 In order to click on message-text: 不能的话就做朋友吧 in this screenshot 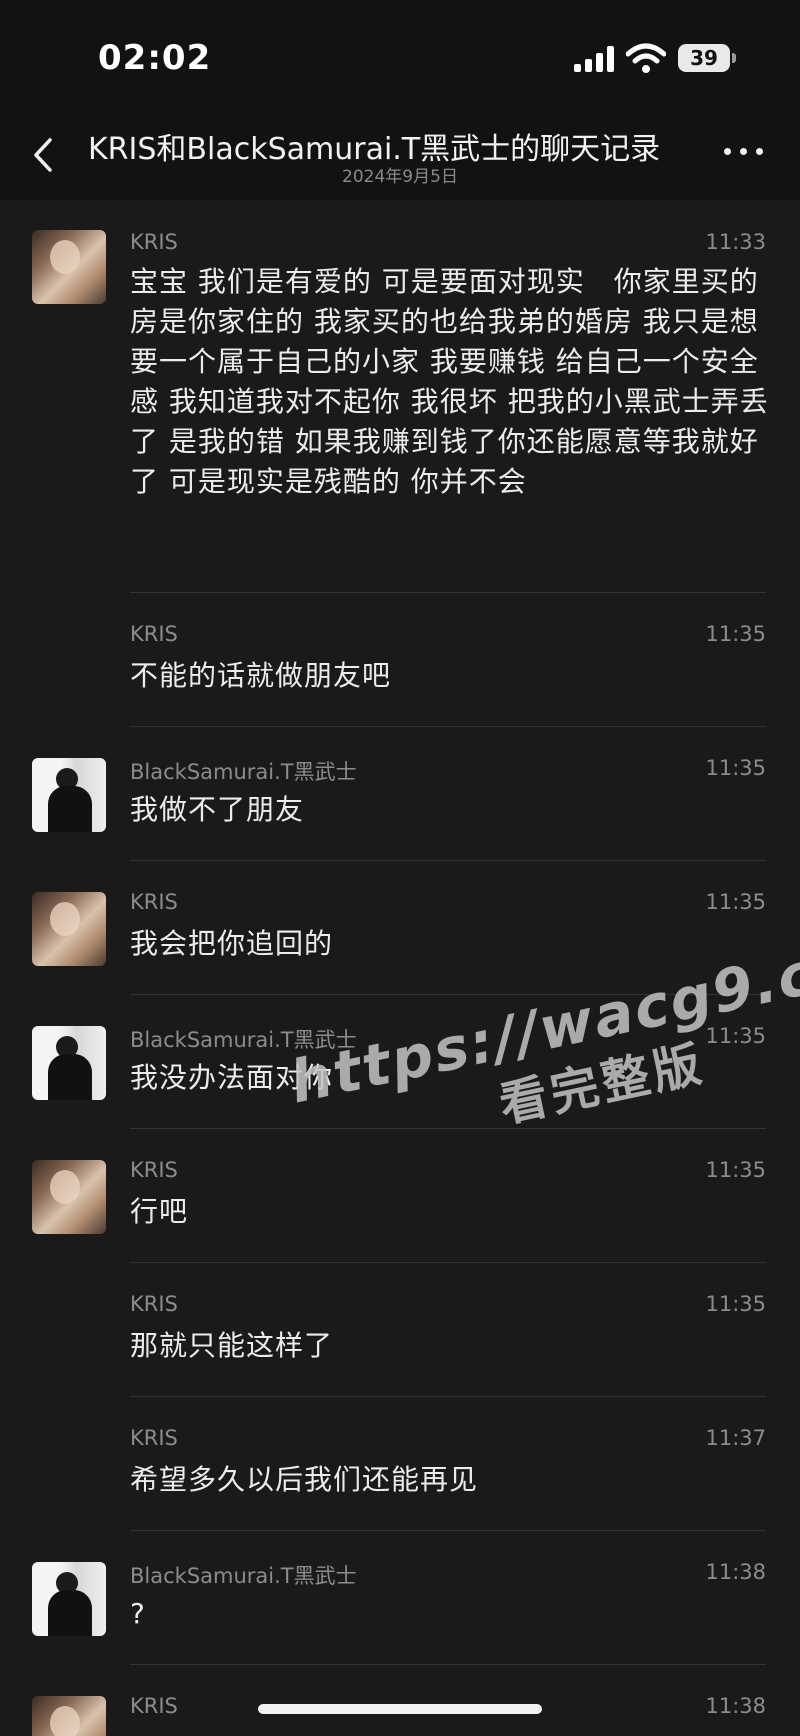, I will do `click(261, 675)`.